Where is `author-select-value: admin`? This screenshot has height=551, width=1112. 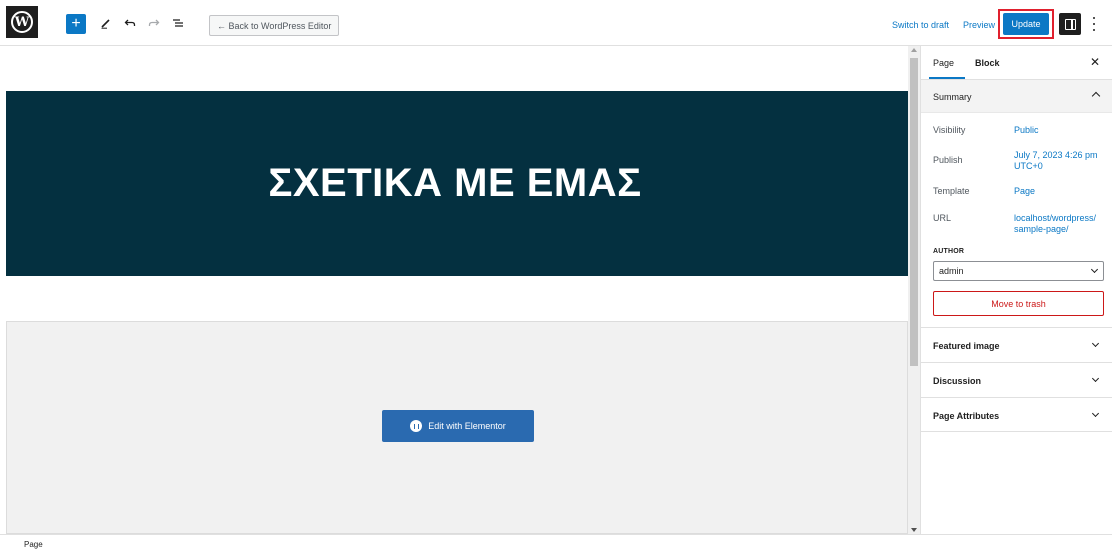
author-select-value: admin is located at coordinates (951, 271).